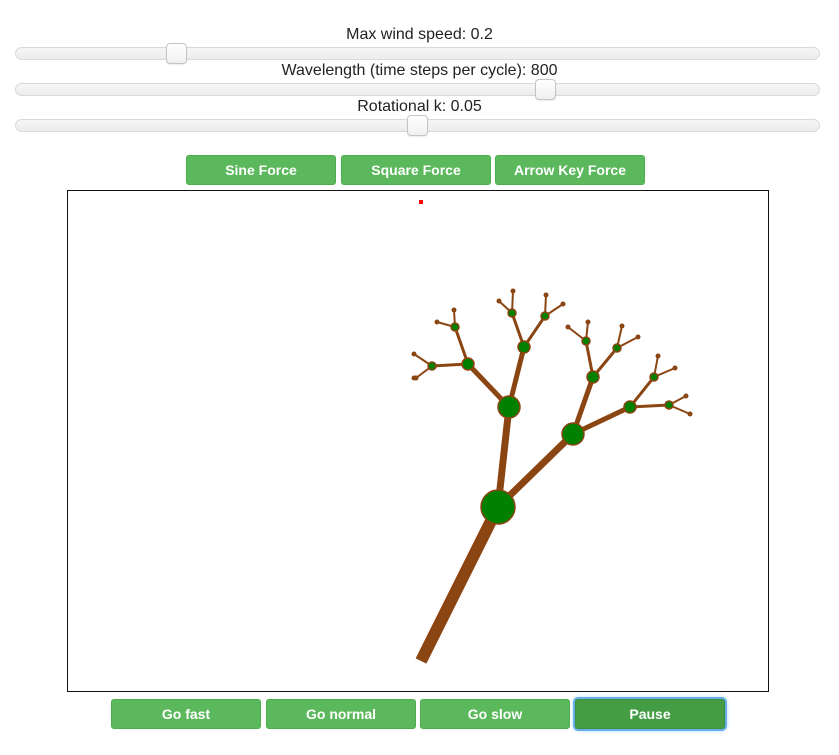 The image size is (839, 755). I want to click on rotational-k-slider, so click(417, 125).